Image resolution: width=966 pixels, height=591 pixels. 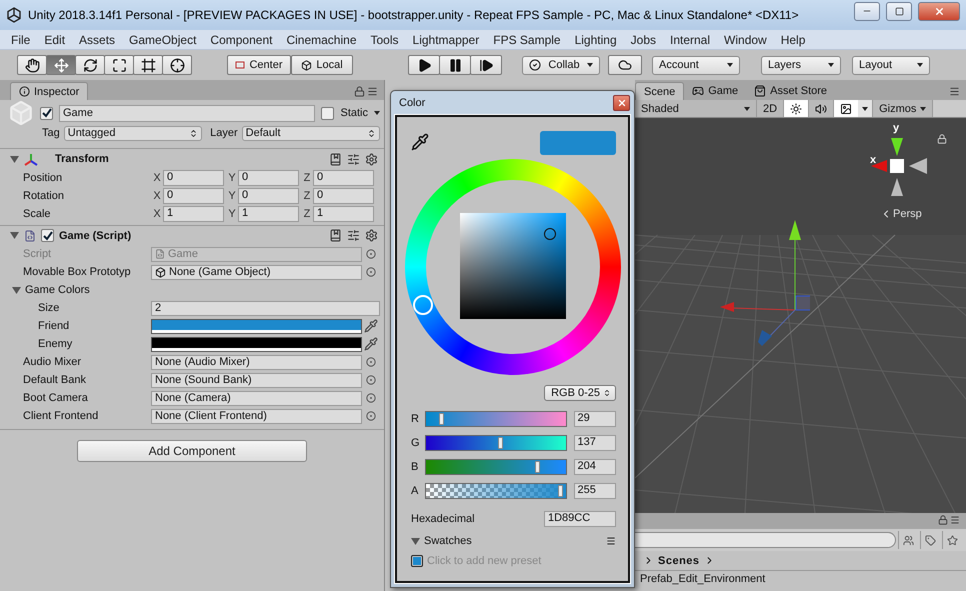 What do you see at coordinates (256, 416) in the screenshot?
I see `object-field: None (Client Frontend)` at bounding box center [256, 416].